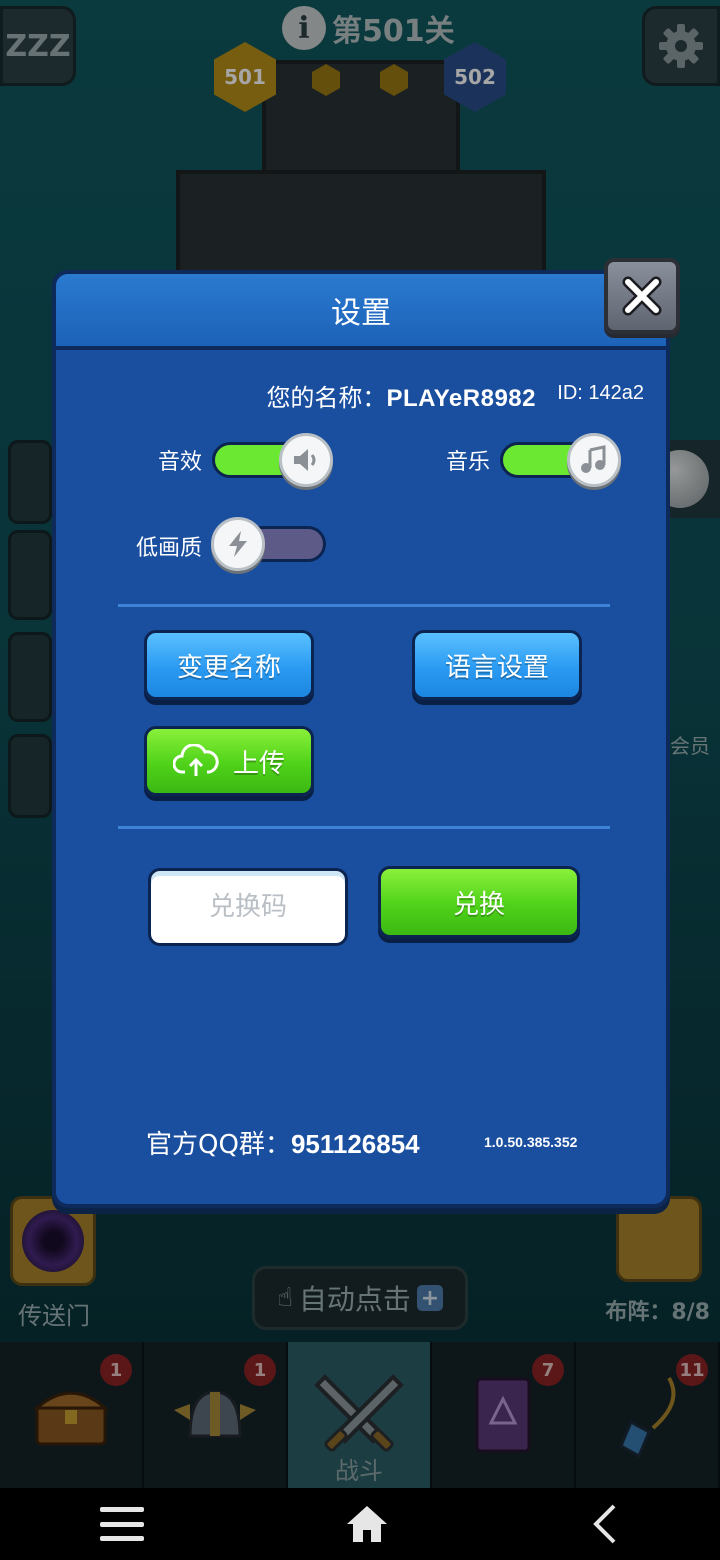  Describe the element at coordinates (355, 1144) in the screenshot. I see `qq-number: 951126854` at that location.